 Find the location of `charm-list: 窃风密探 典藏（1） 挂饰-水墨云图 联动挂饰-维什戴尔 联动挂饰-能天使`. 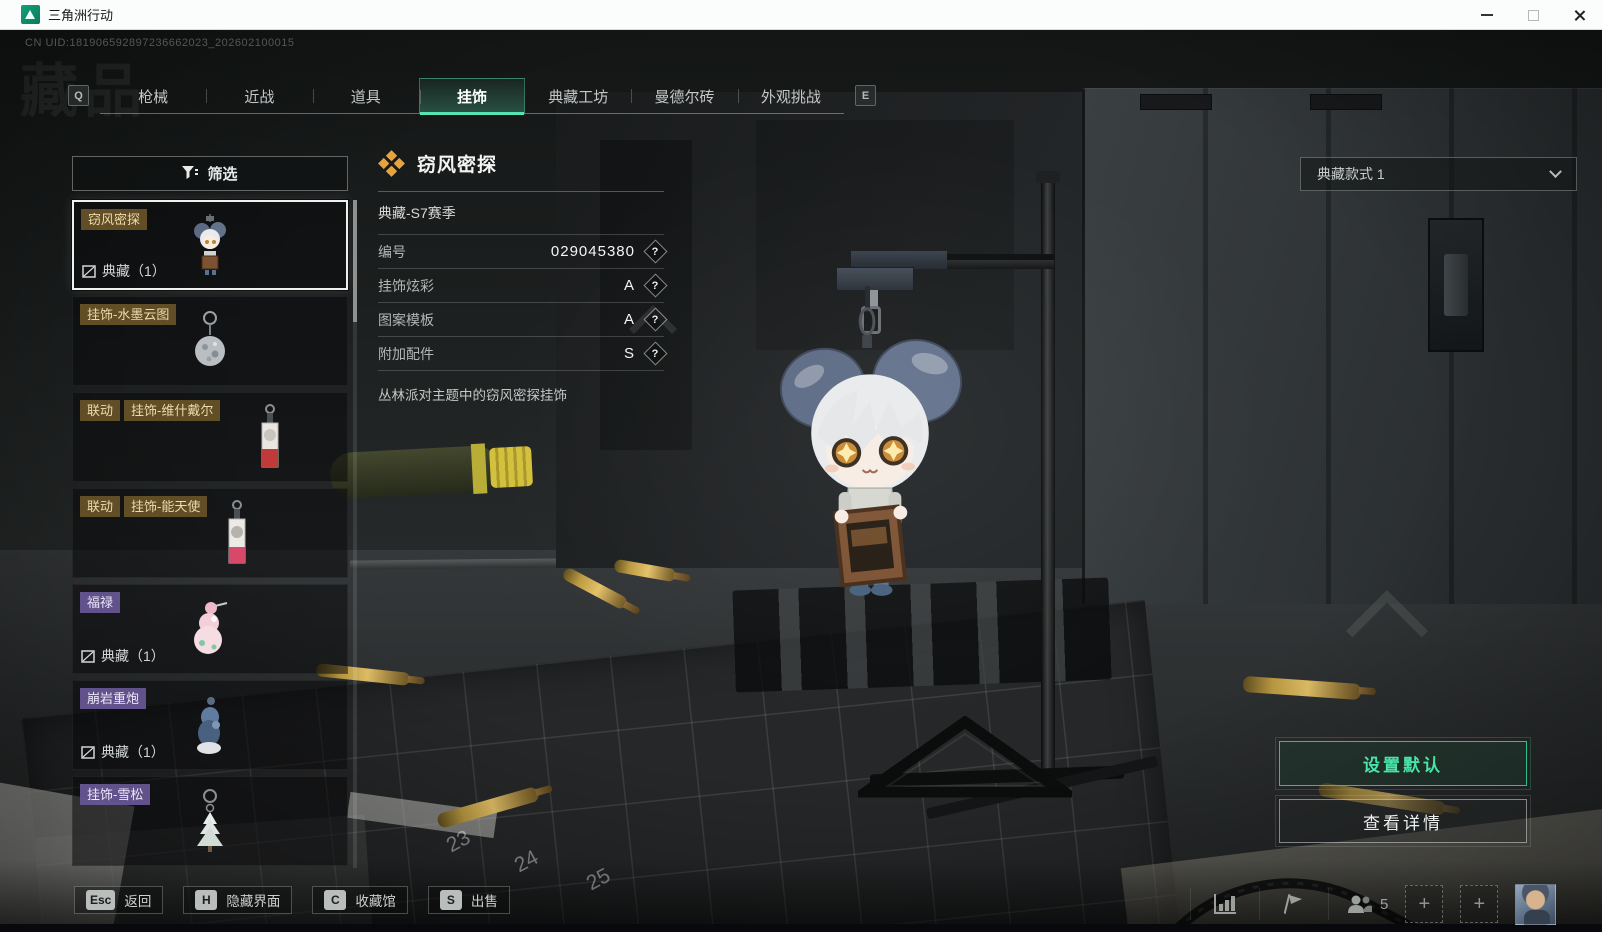

charm-list: 窃风密探 典藏（1） 挂饰-水墨云图 联动挂饰-维什戴尔 联动挂饰-能天使 is located at coordinates (210, 533).